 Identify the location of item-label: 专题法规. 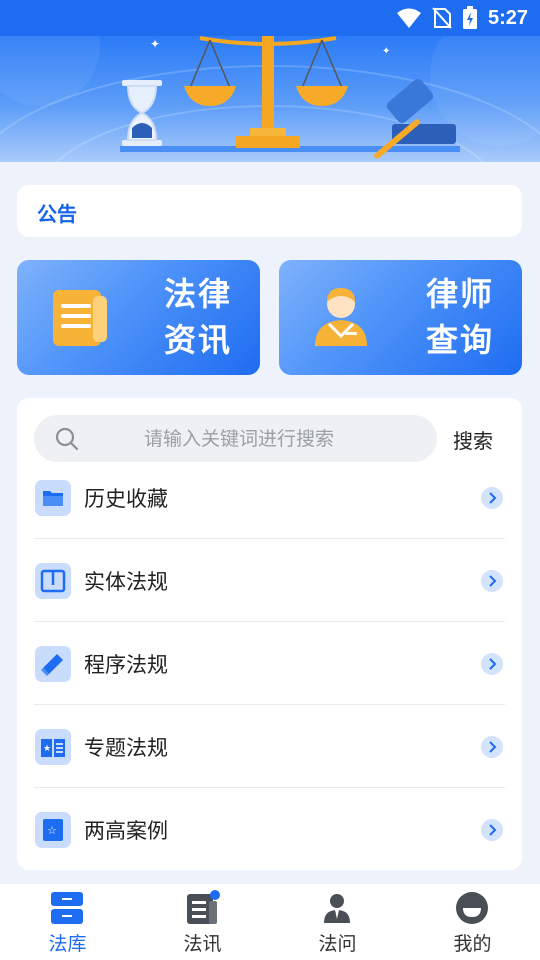
(126, 748).